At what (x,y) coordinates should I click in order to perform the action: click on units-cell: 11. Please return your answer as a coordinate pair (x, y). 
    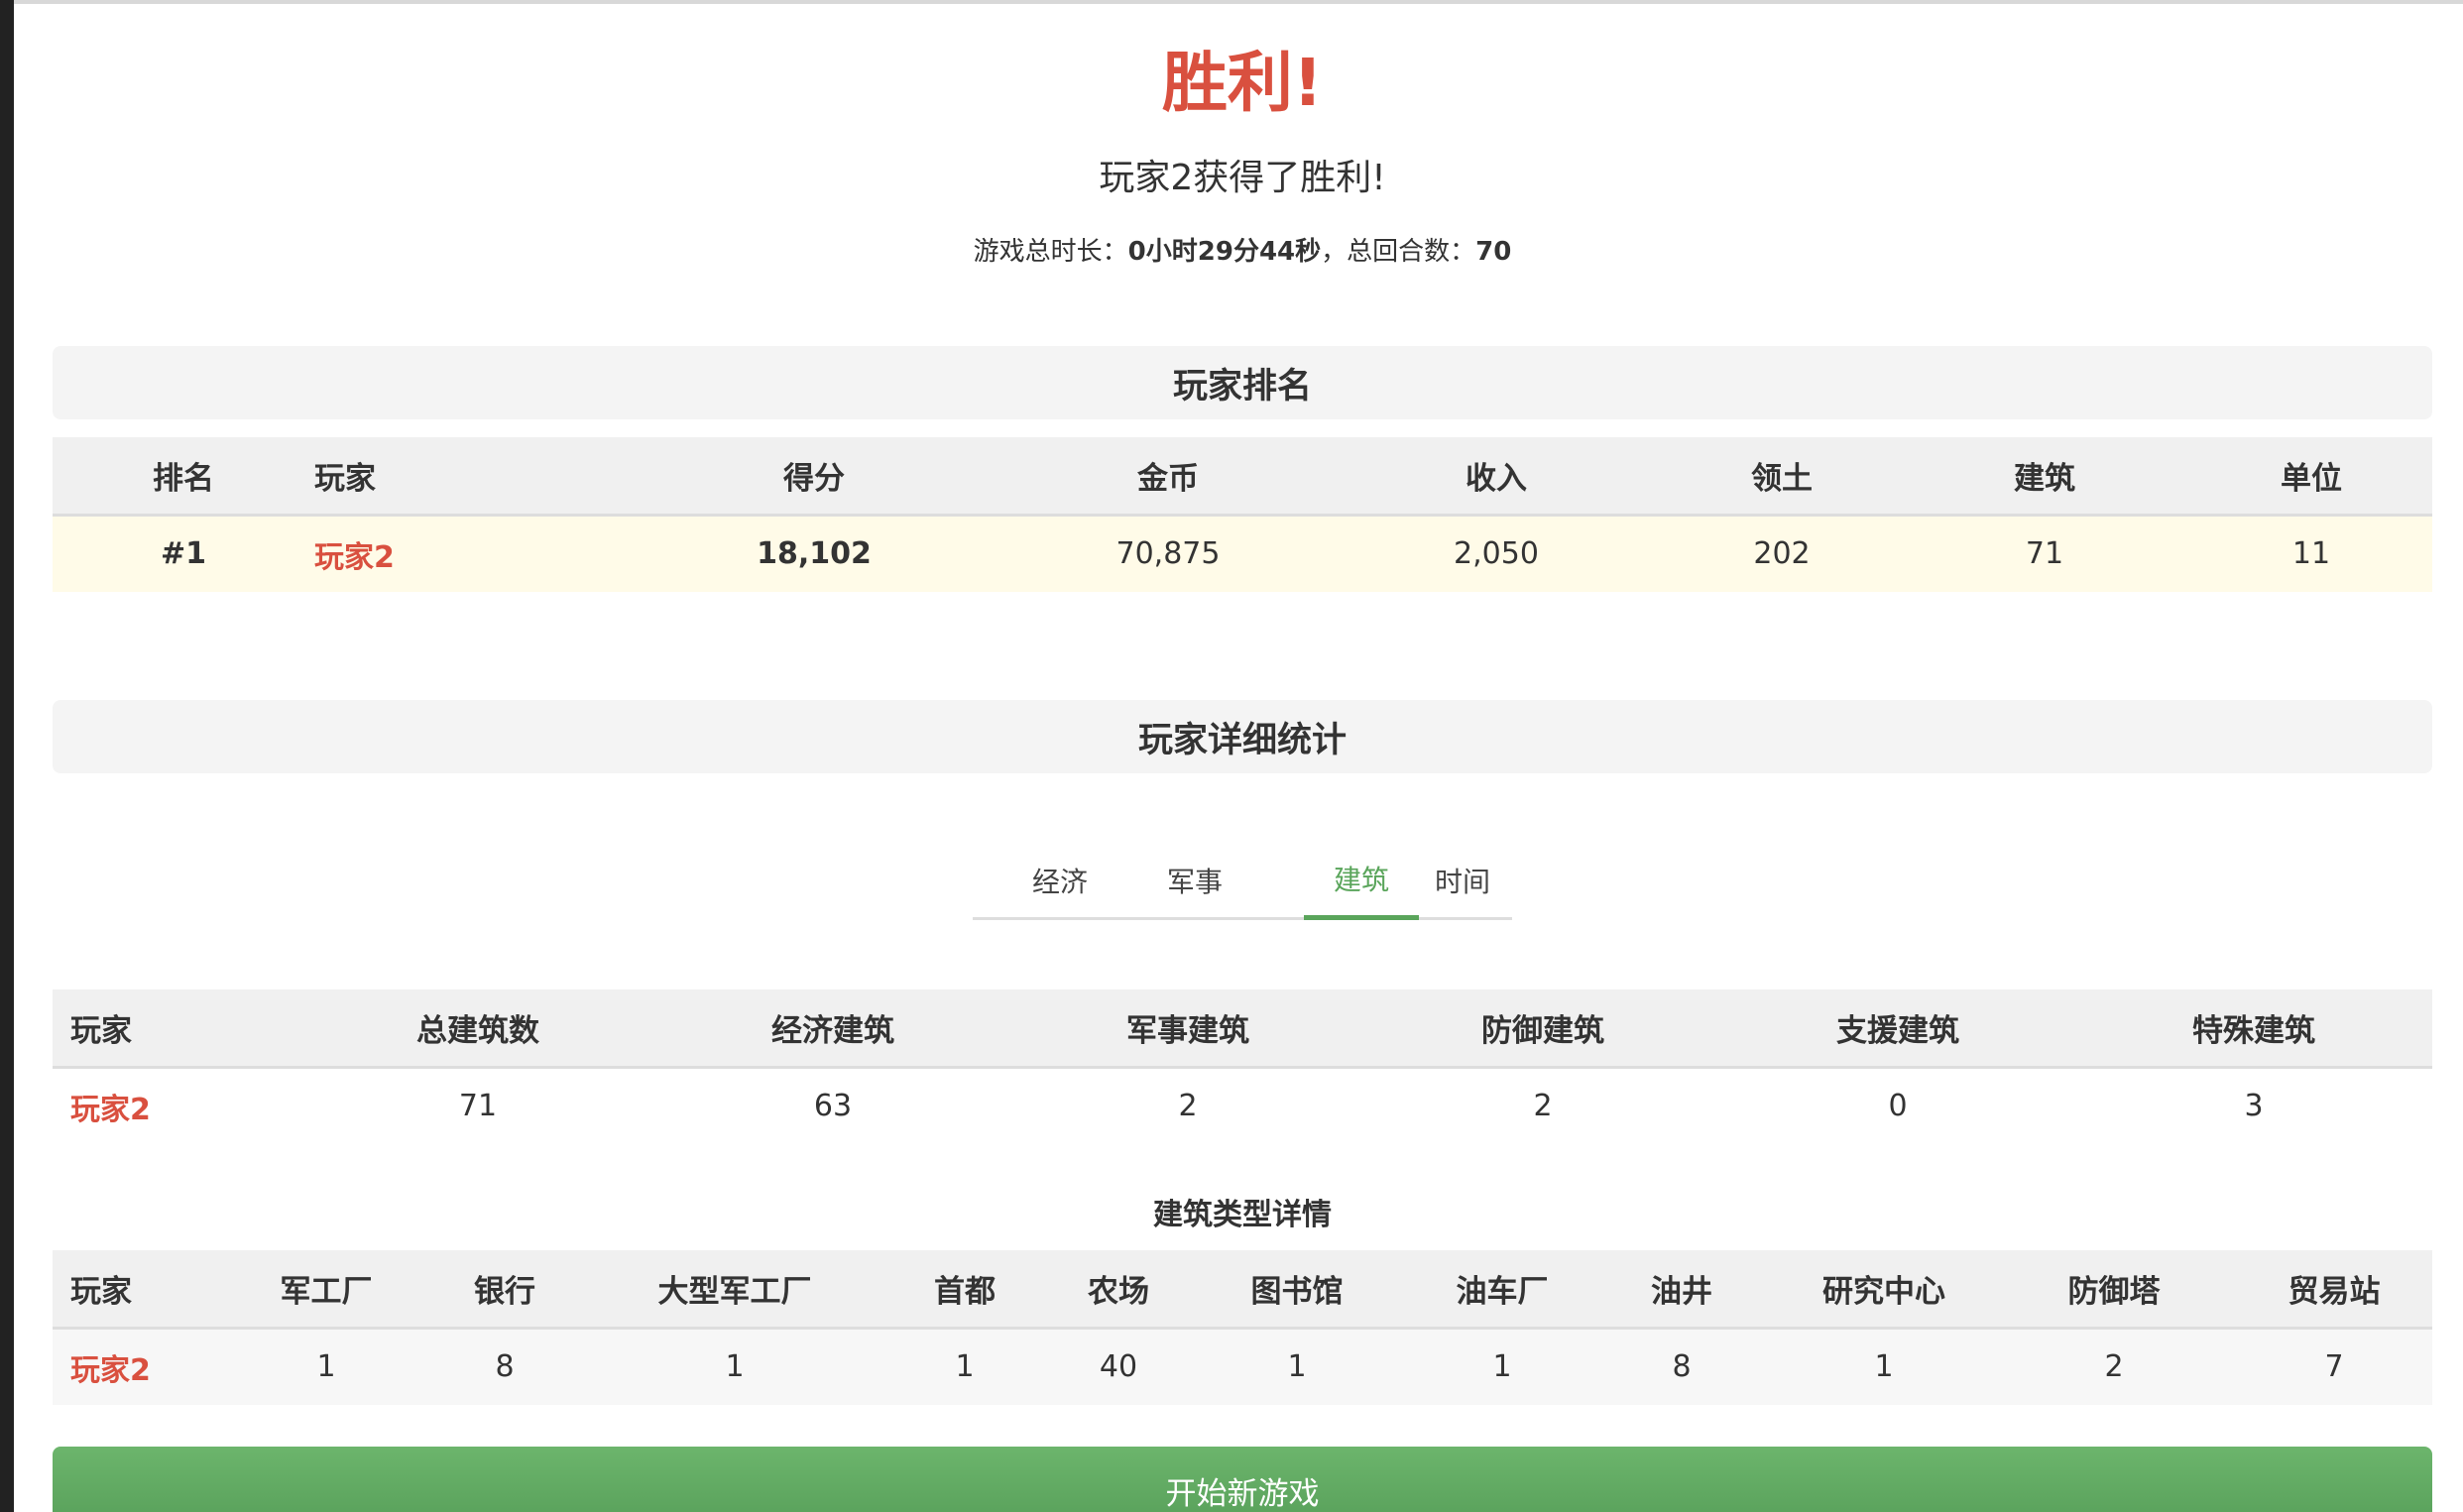
    Looking at the image, I should click on (2311, 553).